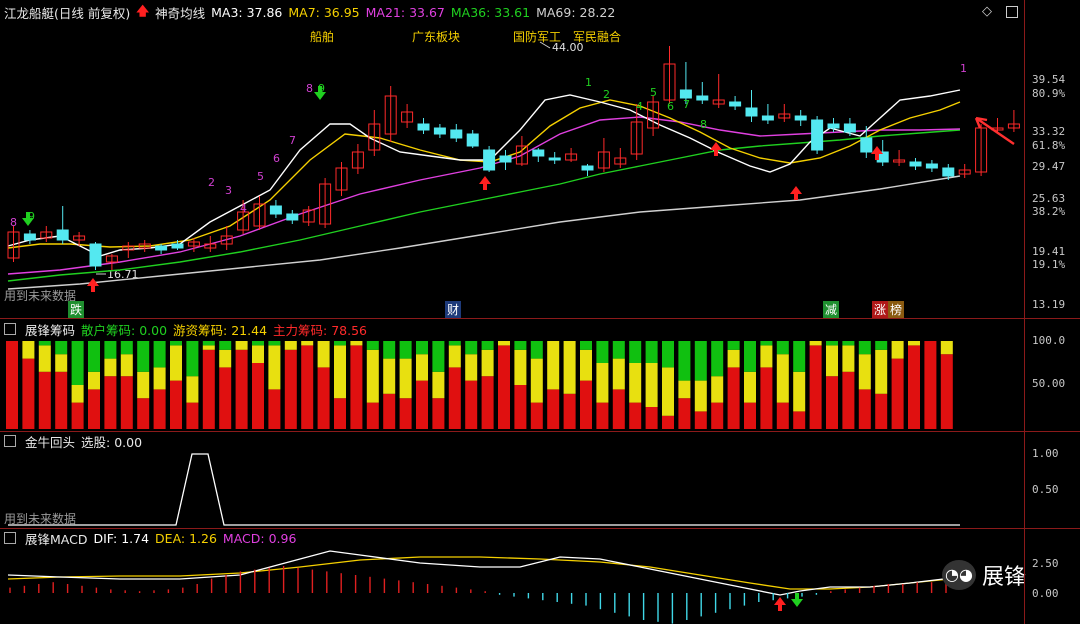  Describe the element at coordinates (1045, 563) in the screenshot. I see `macd-tick: 2.50` at that location.